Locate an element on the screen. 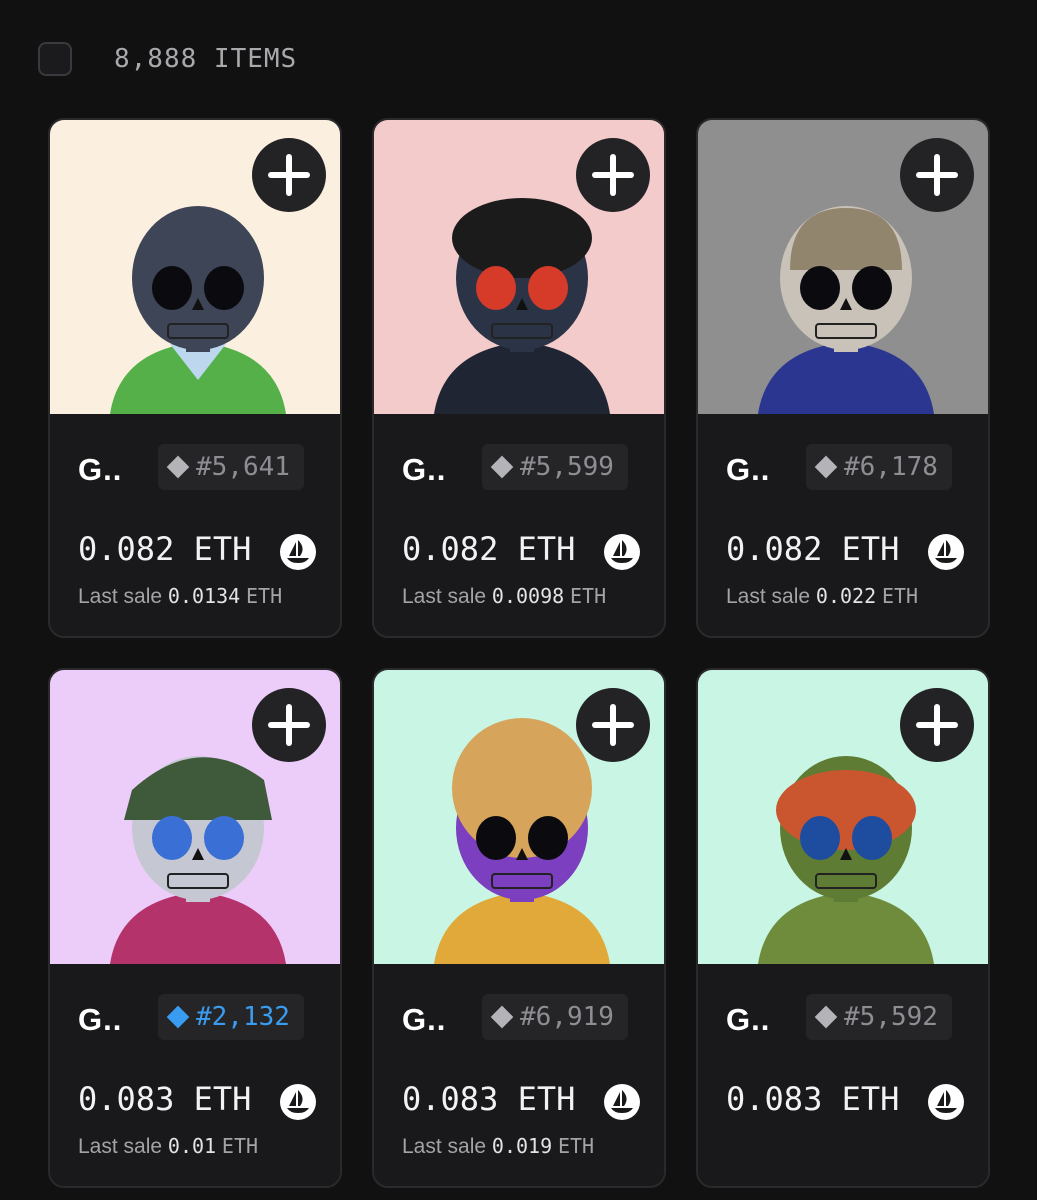 This screenshot has width=1037, height=1200. last-sale-value: 0.022 is located at coordinates (846, 596).